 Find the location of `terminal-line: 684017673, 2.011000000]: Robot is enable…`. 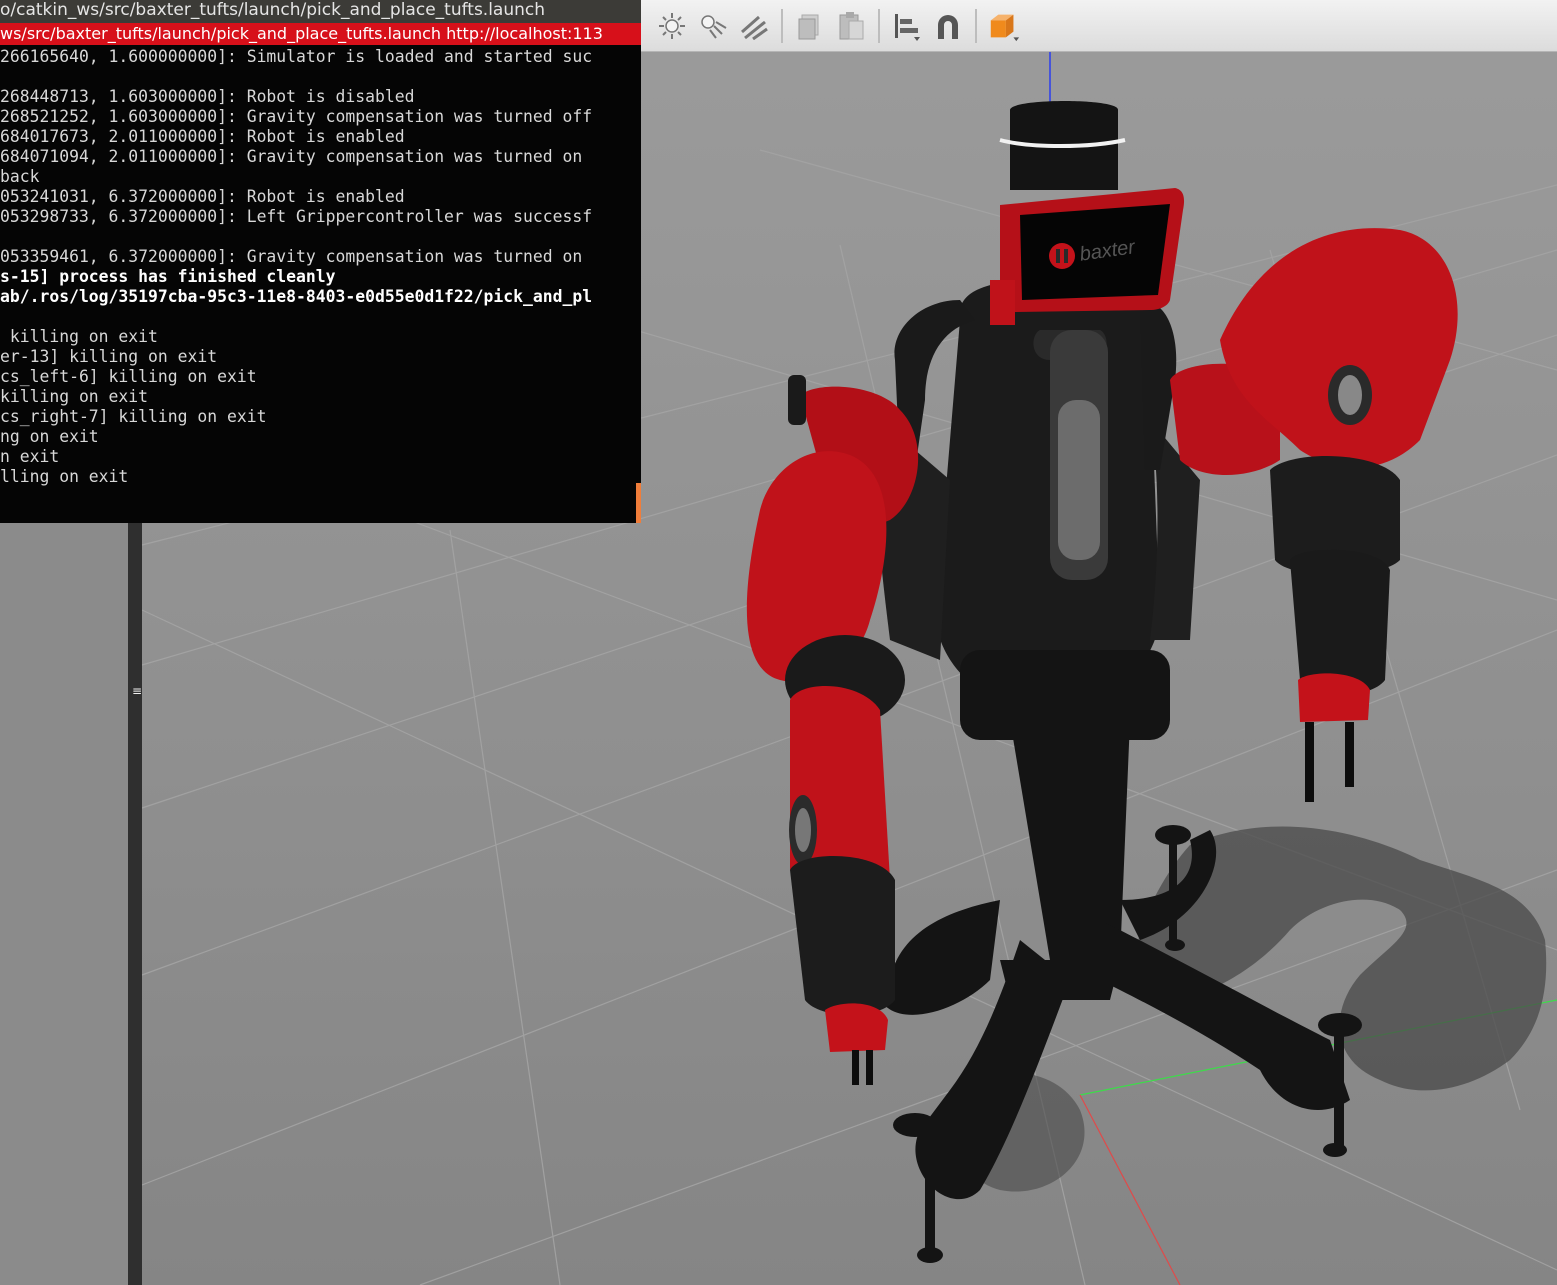

terminal-line: 684017673, 2.011000000]: Robot is enable… is located at coordinates (202, 136).